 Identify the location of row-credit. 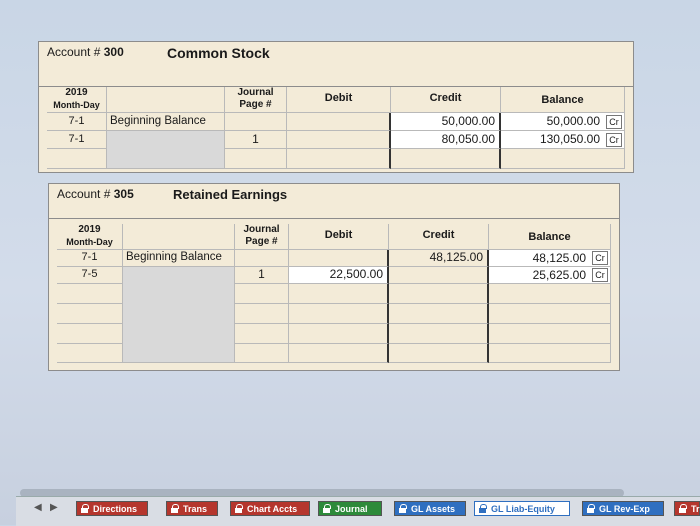
(439, 275).